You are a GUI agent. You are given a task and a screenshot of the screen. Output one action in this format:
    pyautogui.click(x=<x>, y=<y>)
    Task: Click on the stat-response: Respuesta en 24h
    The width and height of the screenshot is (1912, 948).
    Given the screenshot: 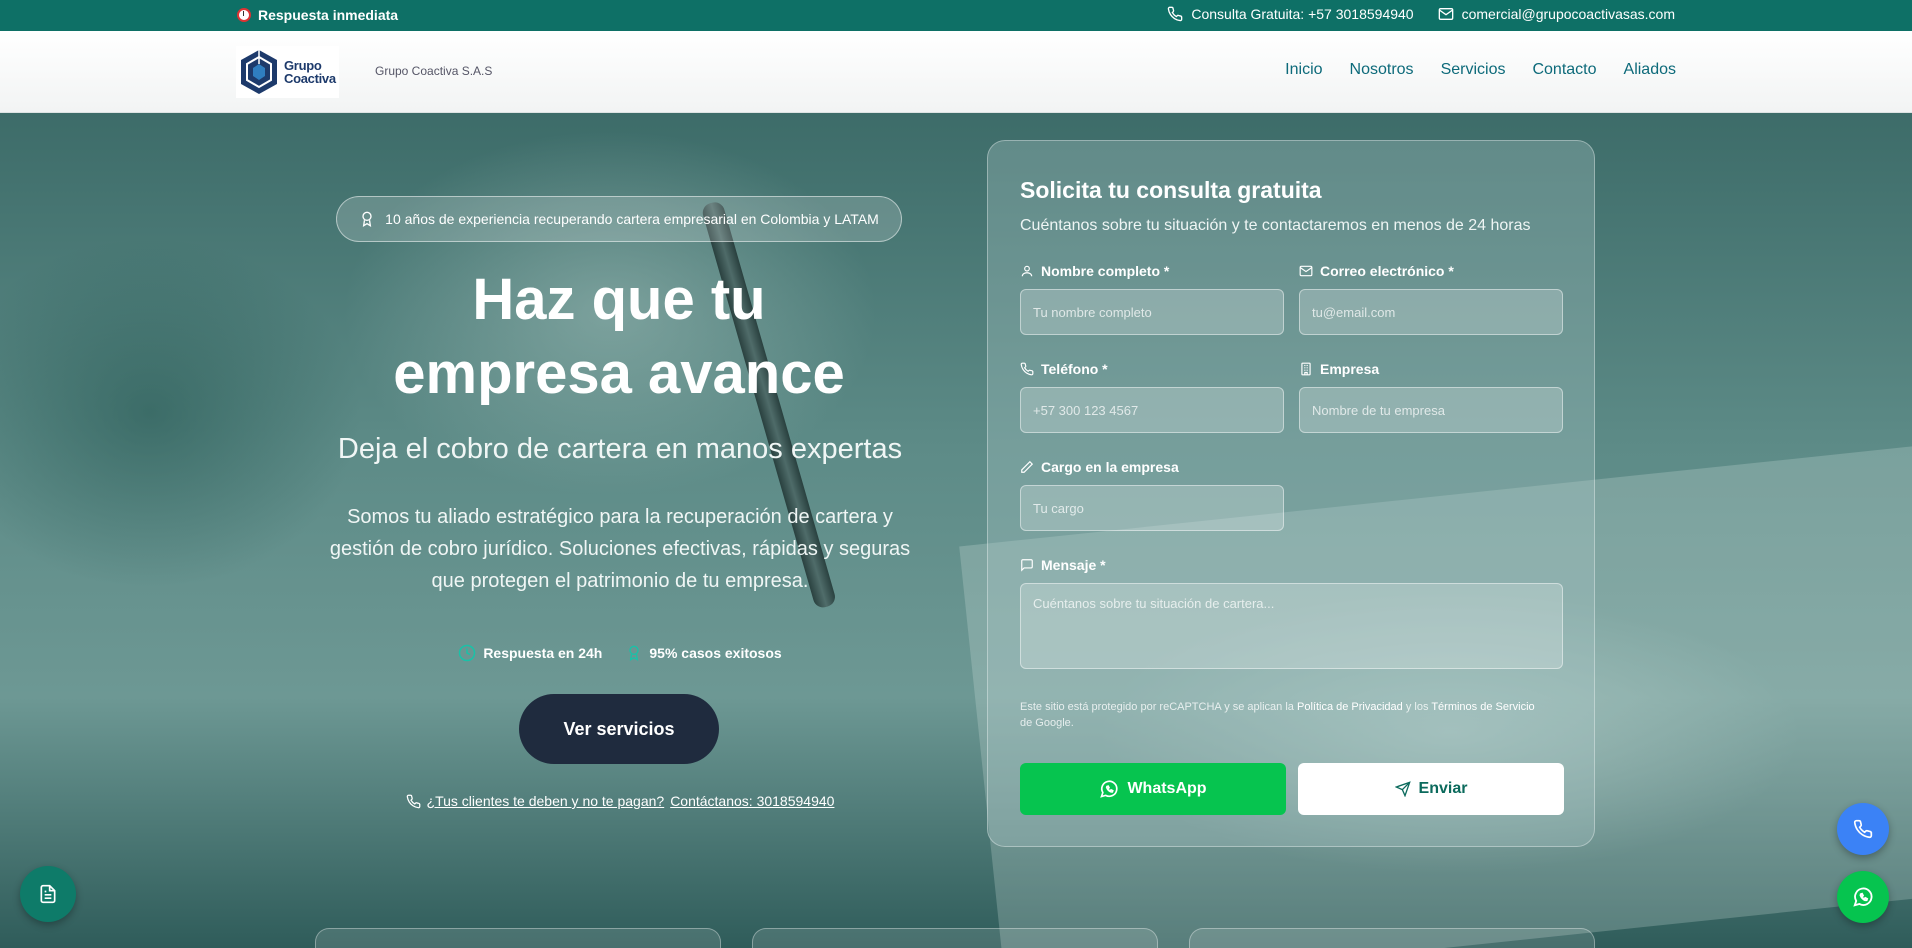 What is the action you would take?
    pyautogui.click(x=530, y=653)
    